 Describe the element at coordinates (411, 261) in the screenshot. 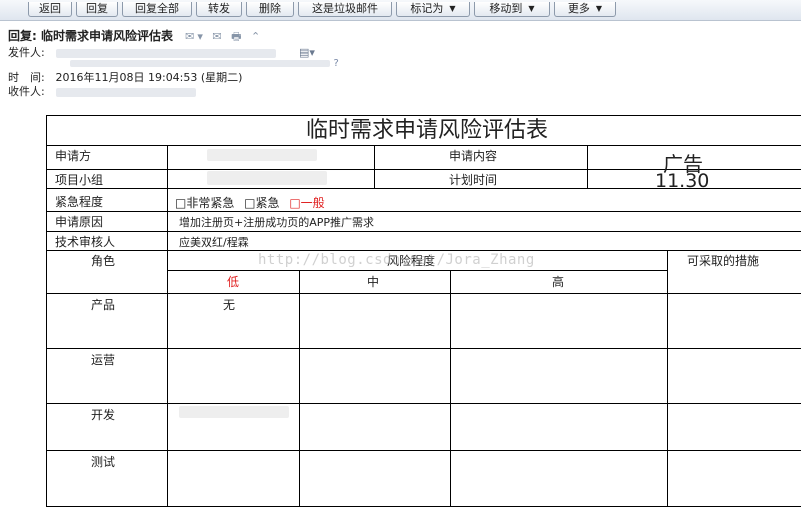

I see `risk-header: 风险程度` at that location.